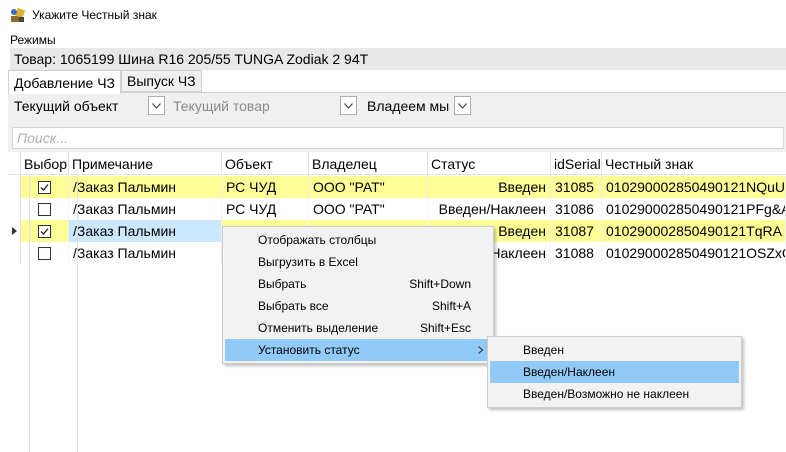 The height and width of the screenshot is (452, 786). I want to click on status-cell: Введен/Наклеен, so click(489, 209).